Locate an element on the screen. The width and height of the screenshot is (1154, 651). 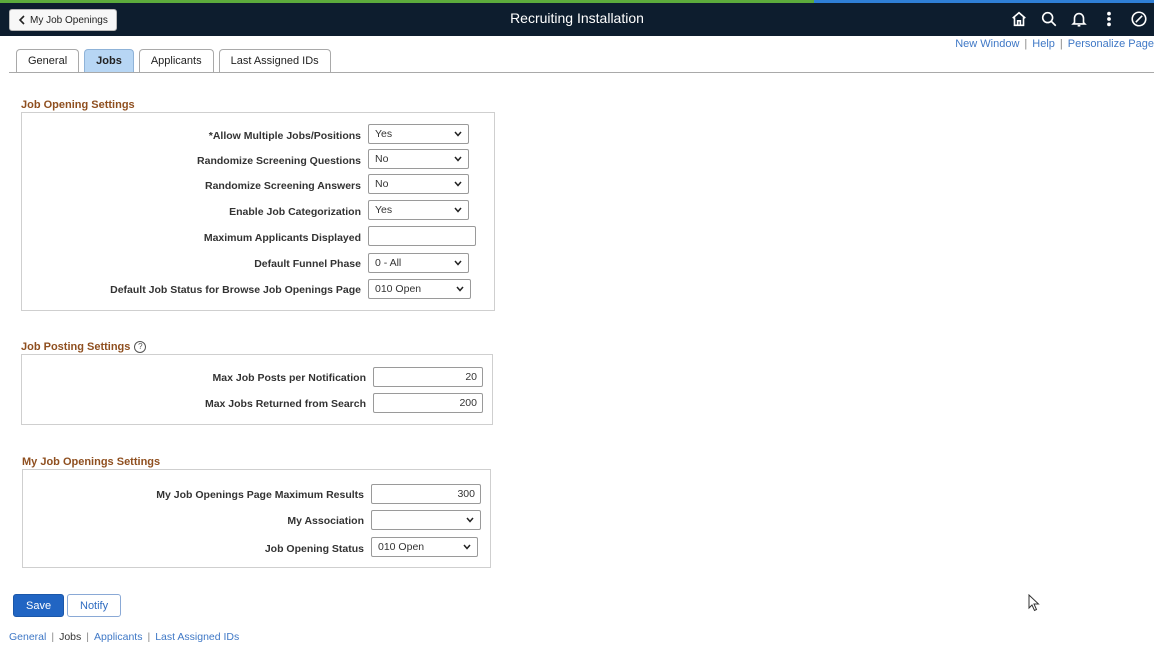
more-icon is located at coordinates (1109, 19).